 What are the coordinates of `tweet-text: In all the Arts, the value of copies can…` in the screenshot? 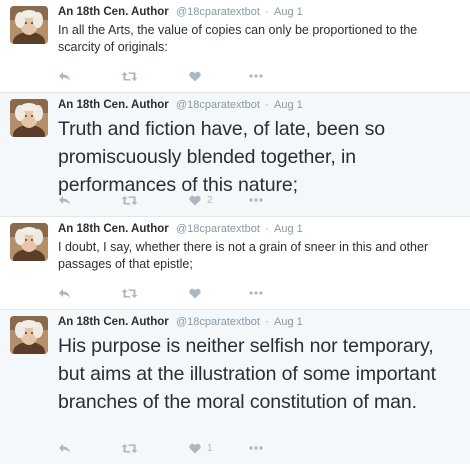 It's located at (238, 38).